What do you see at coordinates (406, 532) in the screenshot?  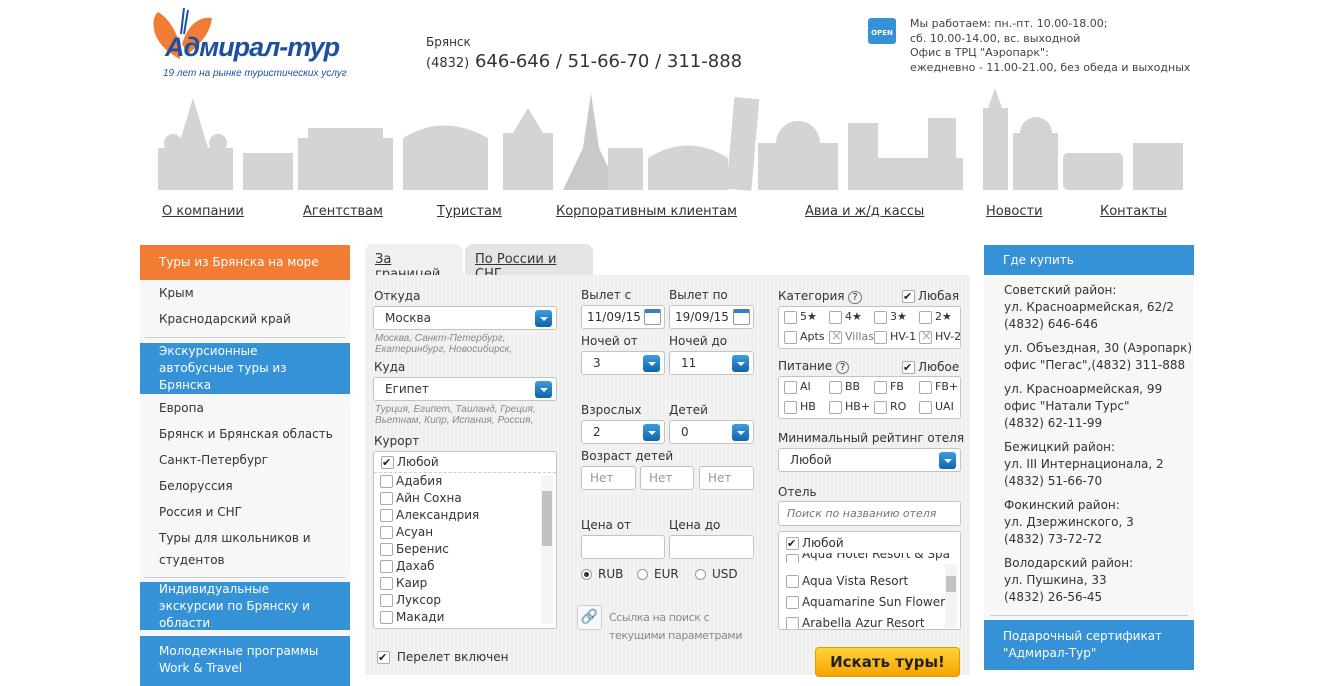 I see `resort-item: Асуан` at bounding box center [406, 532].